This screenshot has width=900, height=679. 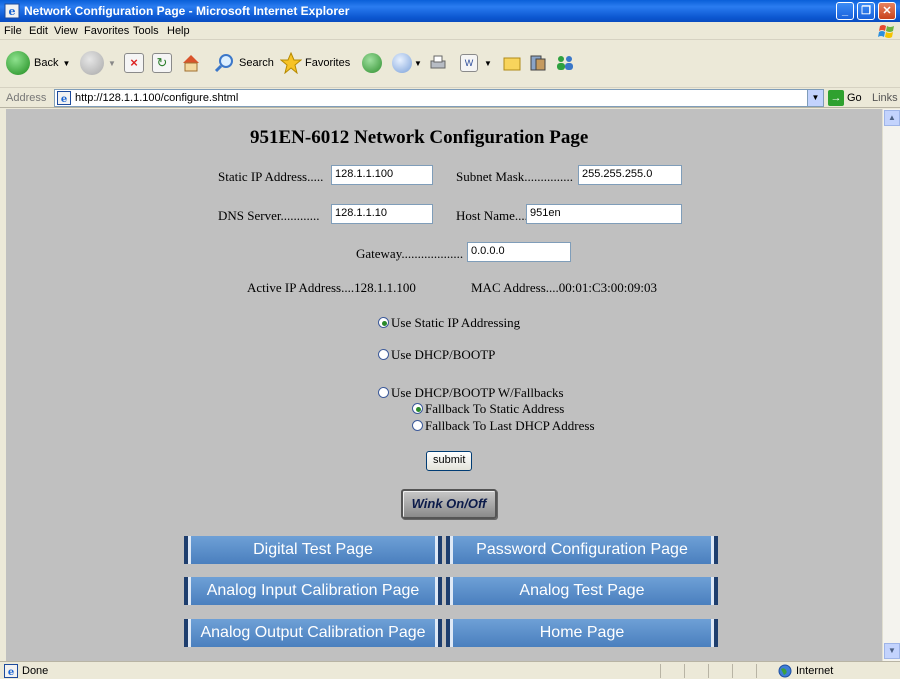 What do you see at coordinates (419, 137) in the screenshot?
I see `page-heading: 951EN-6012 Network Configuration Page` at bounding box center [419, 137].